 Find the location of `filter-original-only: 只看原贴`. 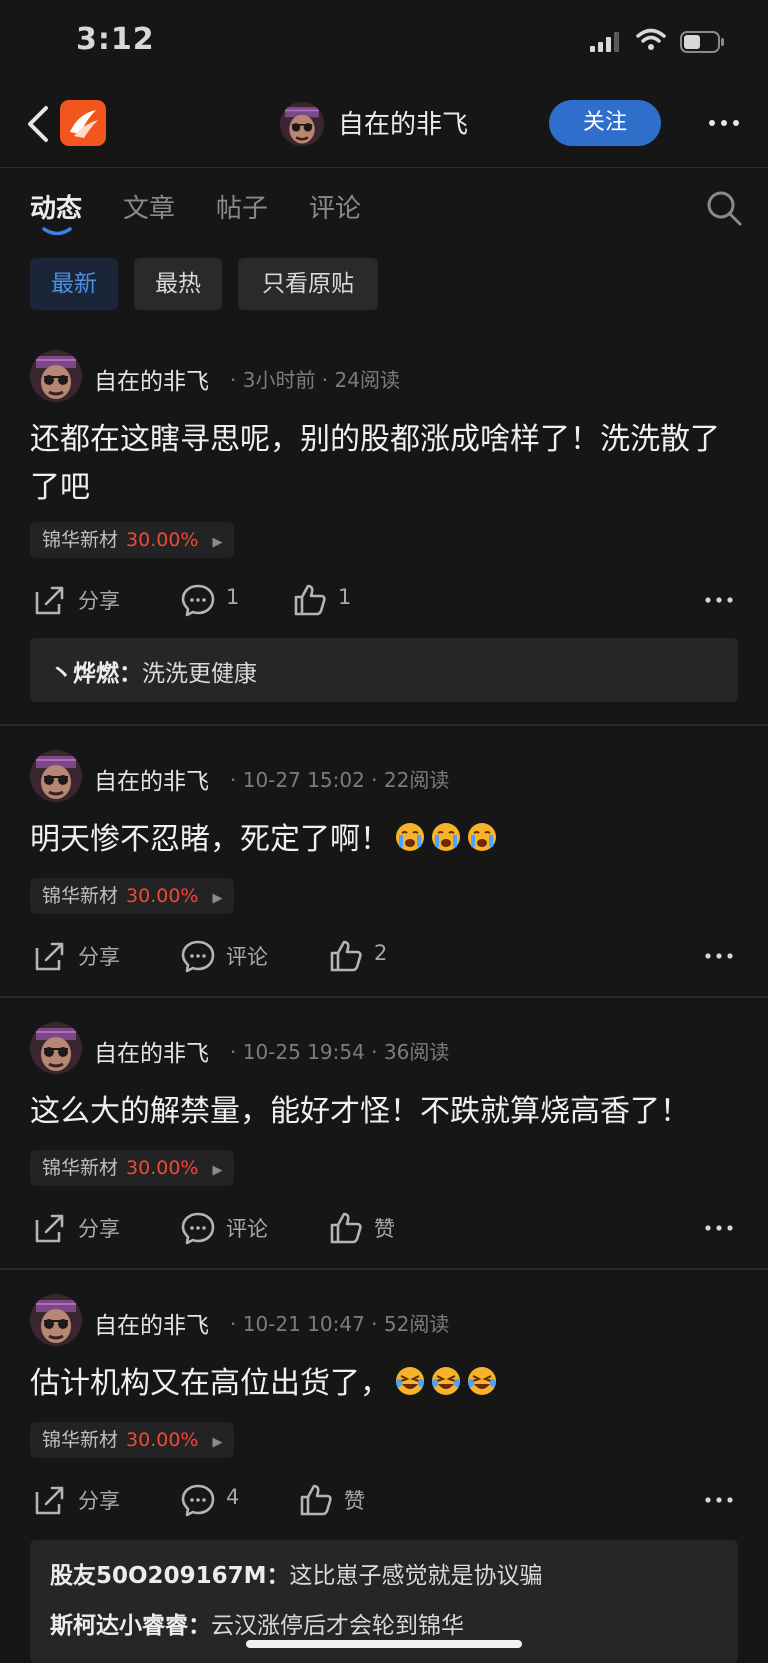

filter-original-only: 只看原贴 is located at coordinates (308, 284).